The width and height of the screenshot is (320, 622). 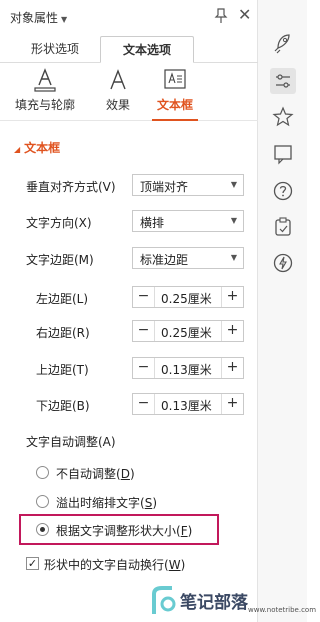 I want to click on clipboard-icon, so click(x=283, y=227).